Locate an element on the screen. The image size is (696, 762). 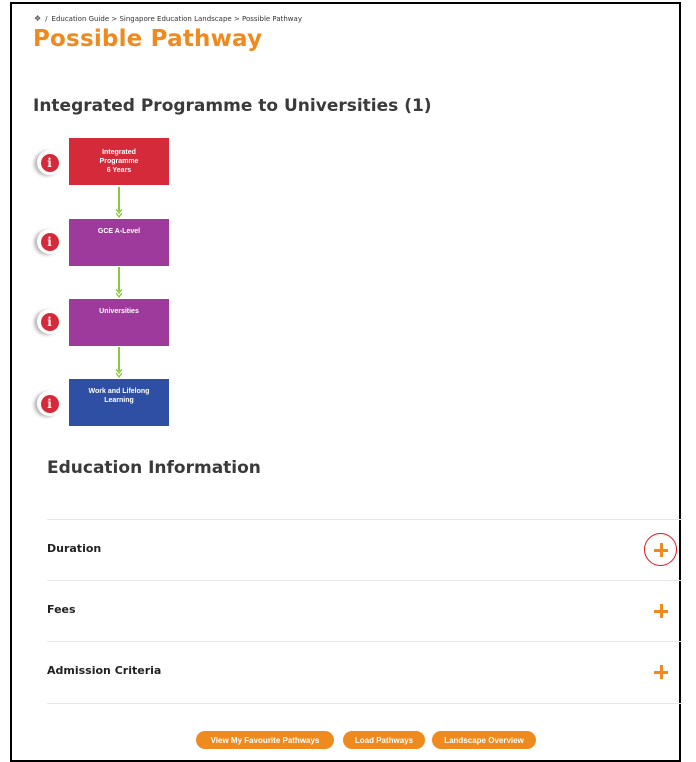
education-info-heading: Education Information is located at coordinates (154, 468).